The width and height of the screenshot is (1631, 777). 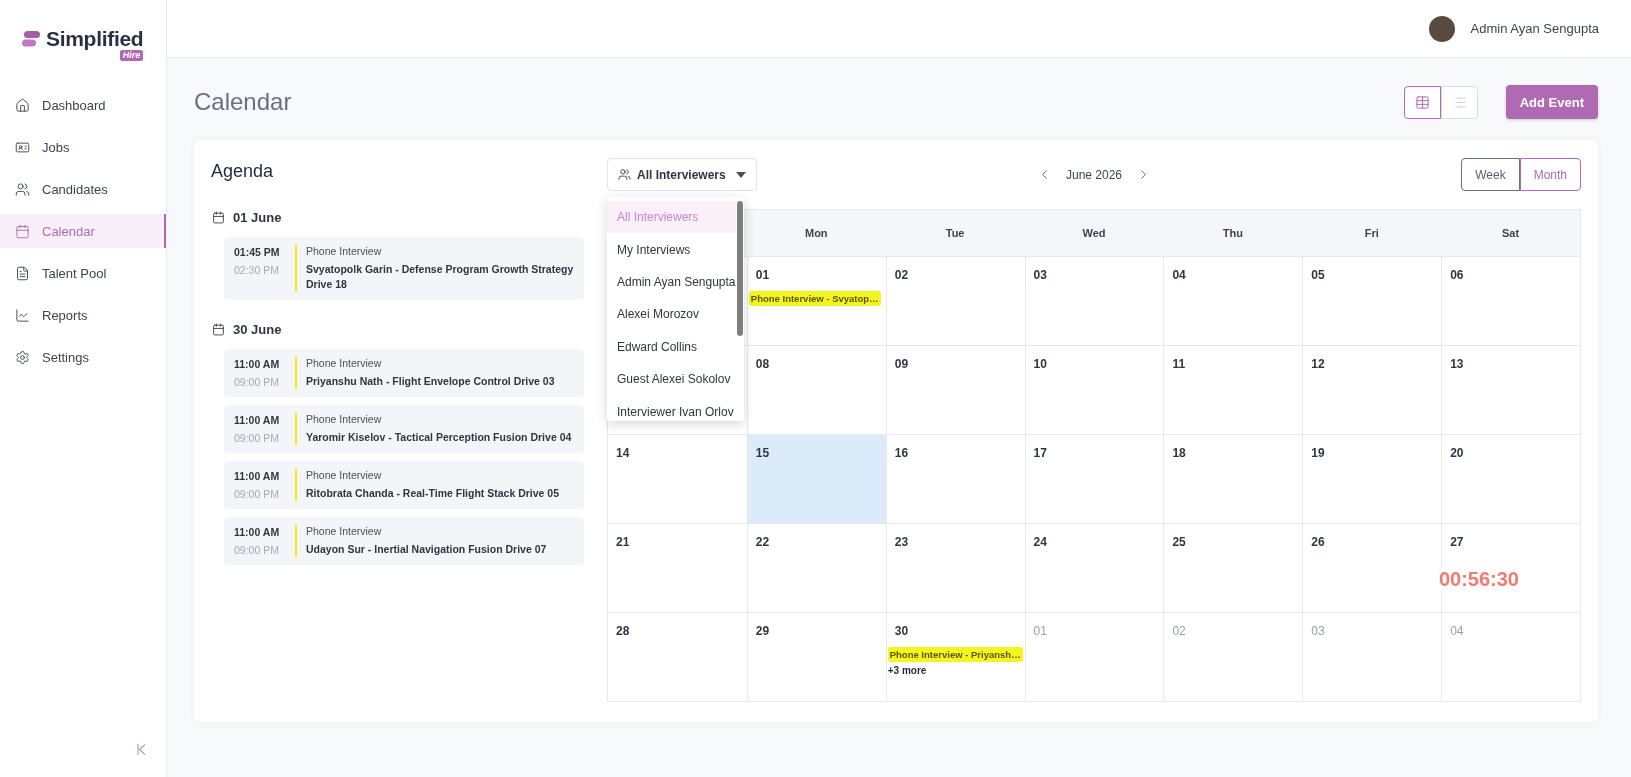 What do you see at coordinates (955, 567) in the screenshot?
I see `day-cell: 23` at bounding box center [955, 567].